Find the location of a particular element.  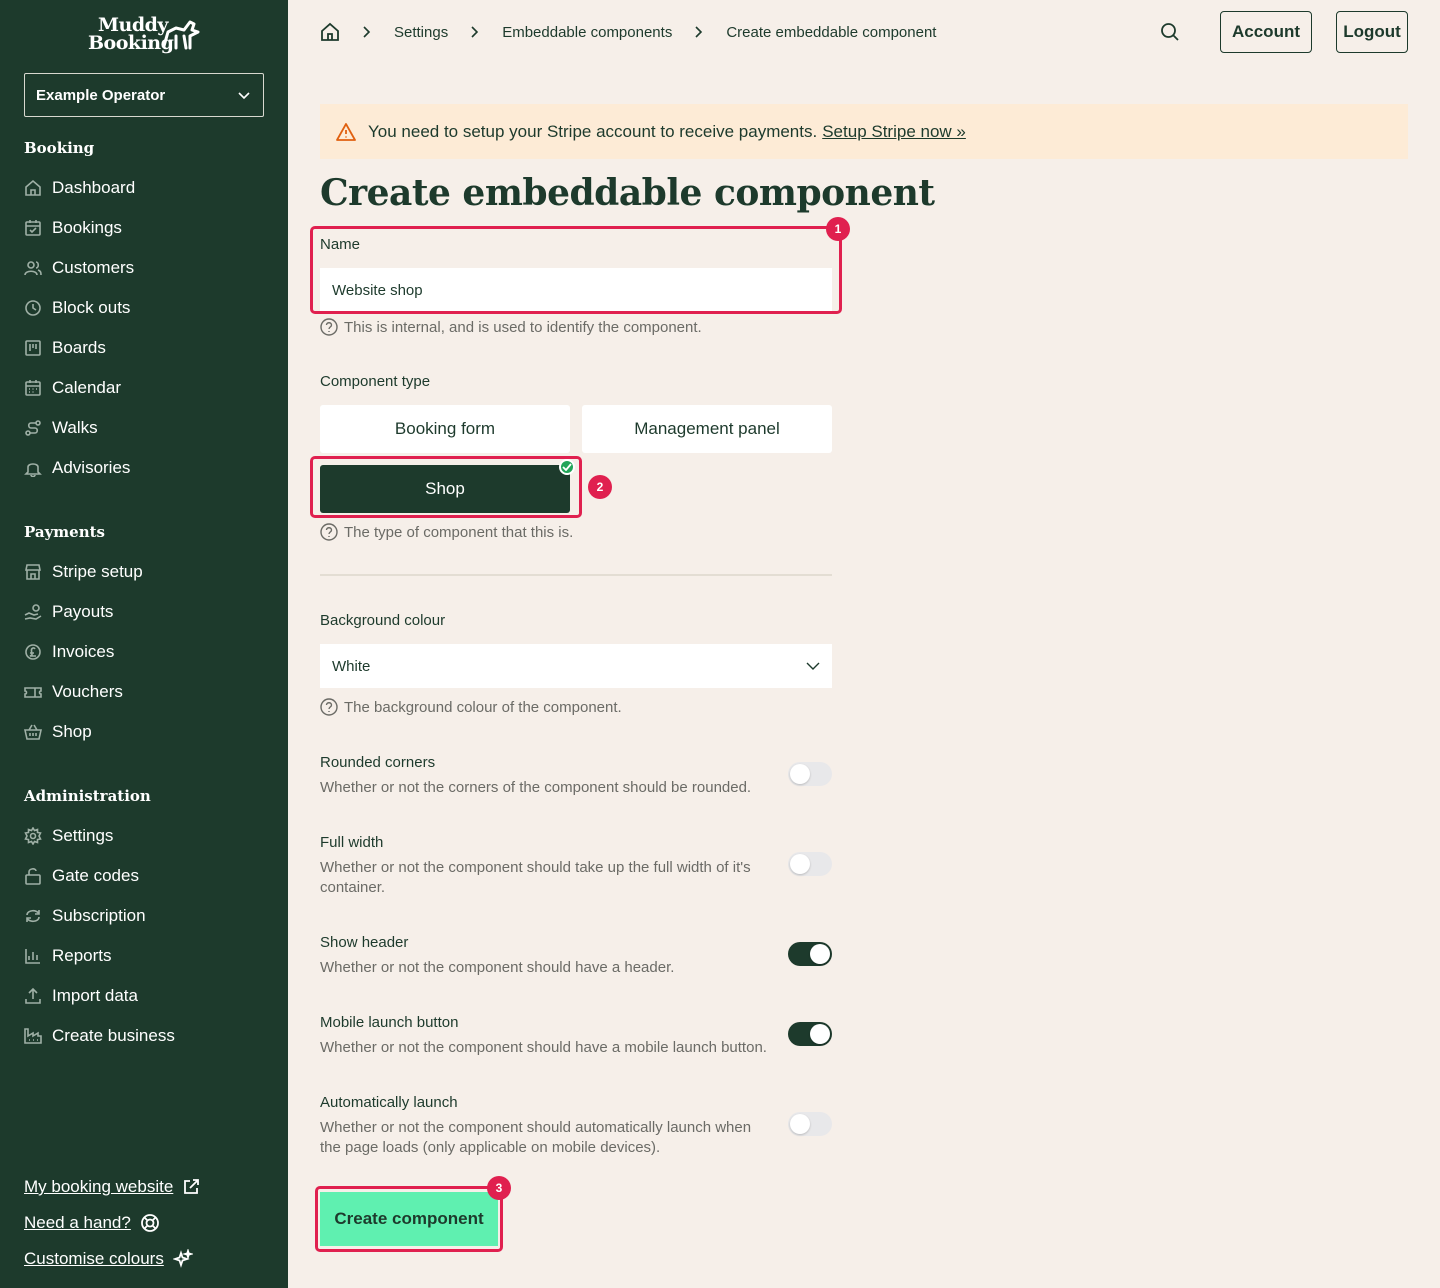

background-help-text: The background colour of the component. is located at coordinates (483, 707).